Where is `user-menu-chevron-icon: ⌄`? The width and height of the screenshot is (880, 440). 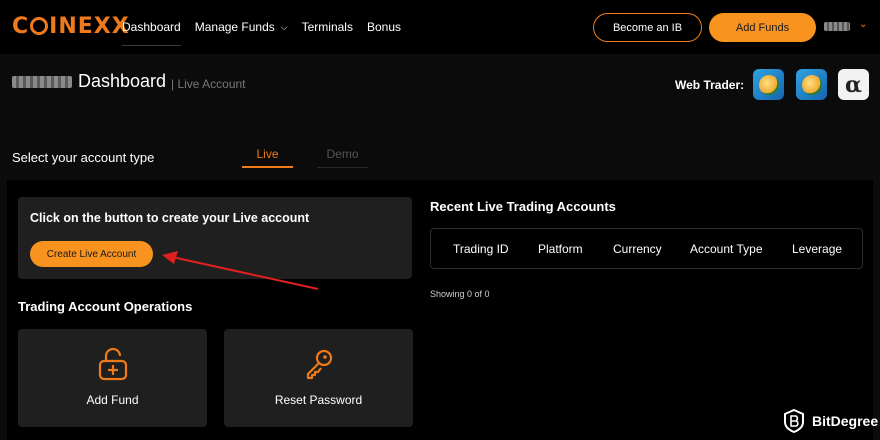
user-menu-chevron-icon: ⌄ is located at coordinates (863, 24).